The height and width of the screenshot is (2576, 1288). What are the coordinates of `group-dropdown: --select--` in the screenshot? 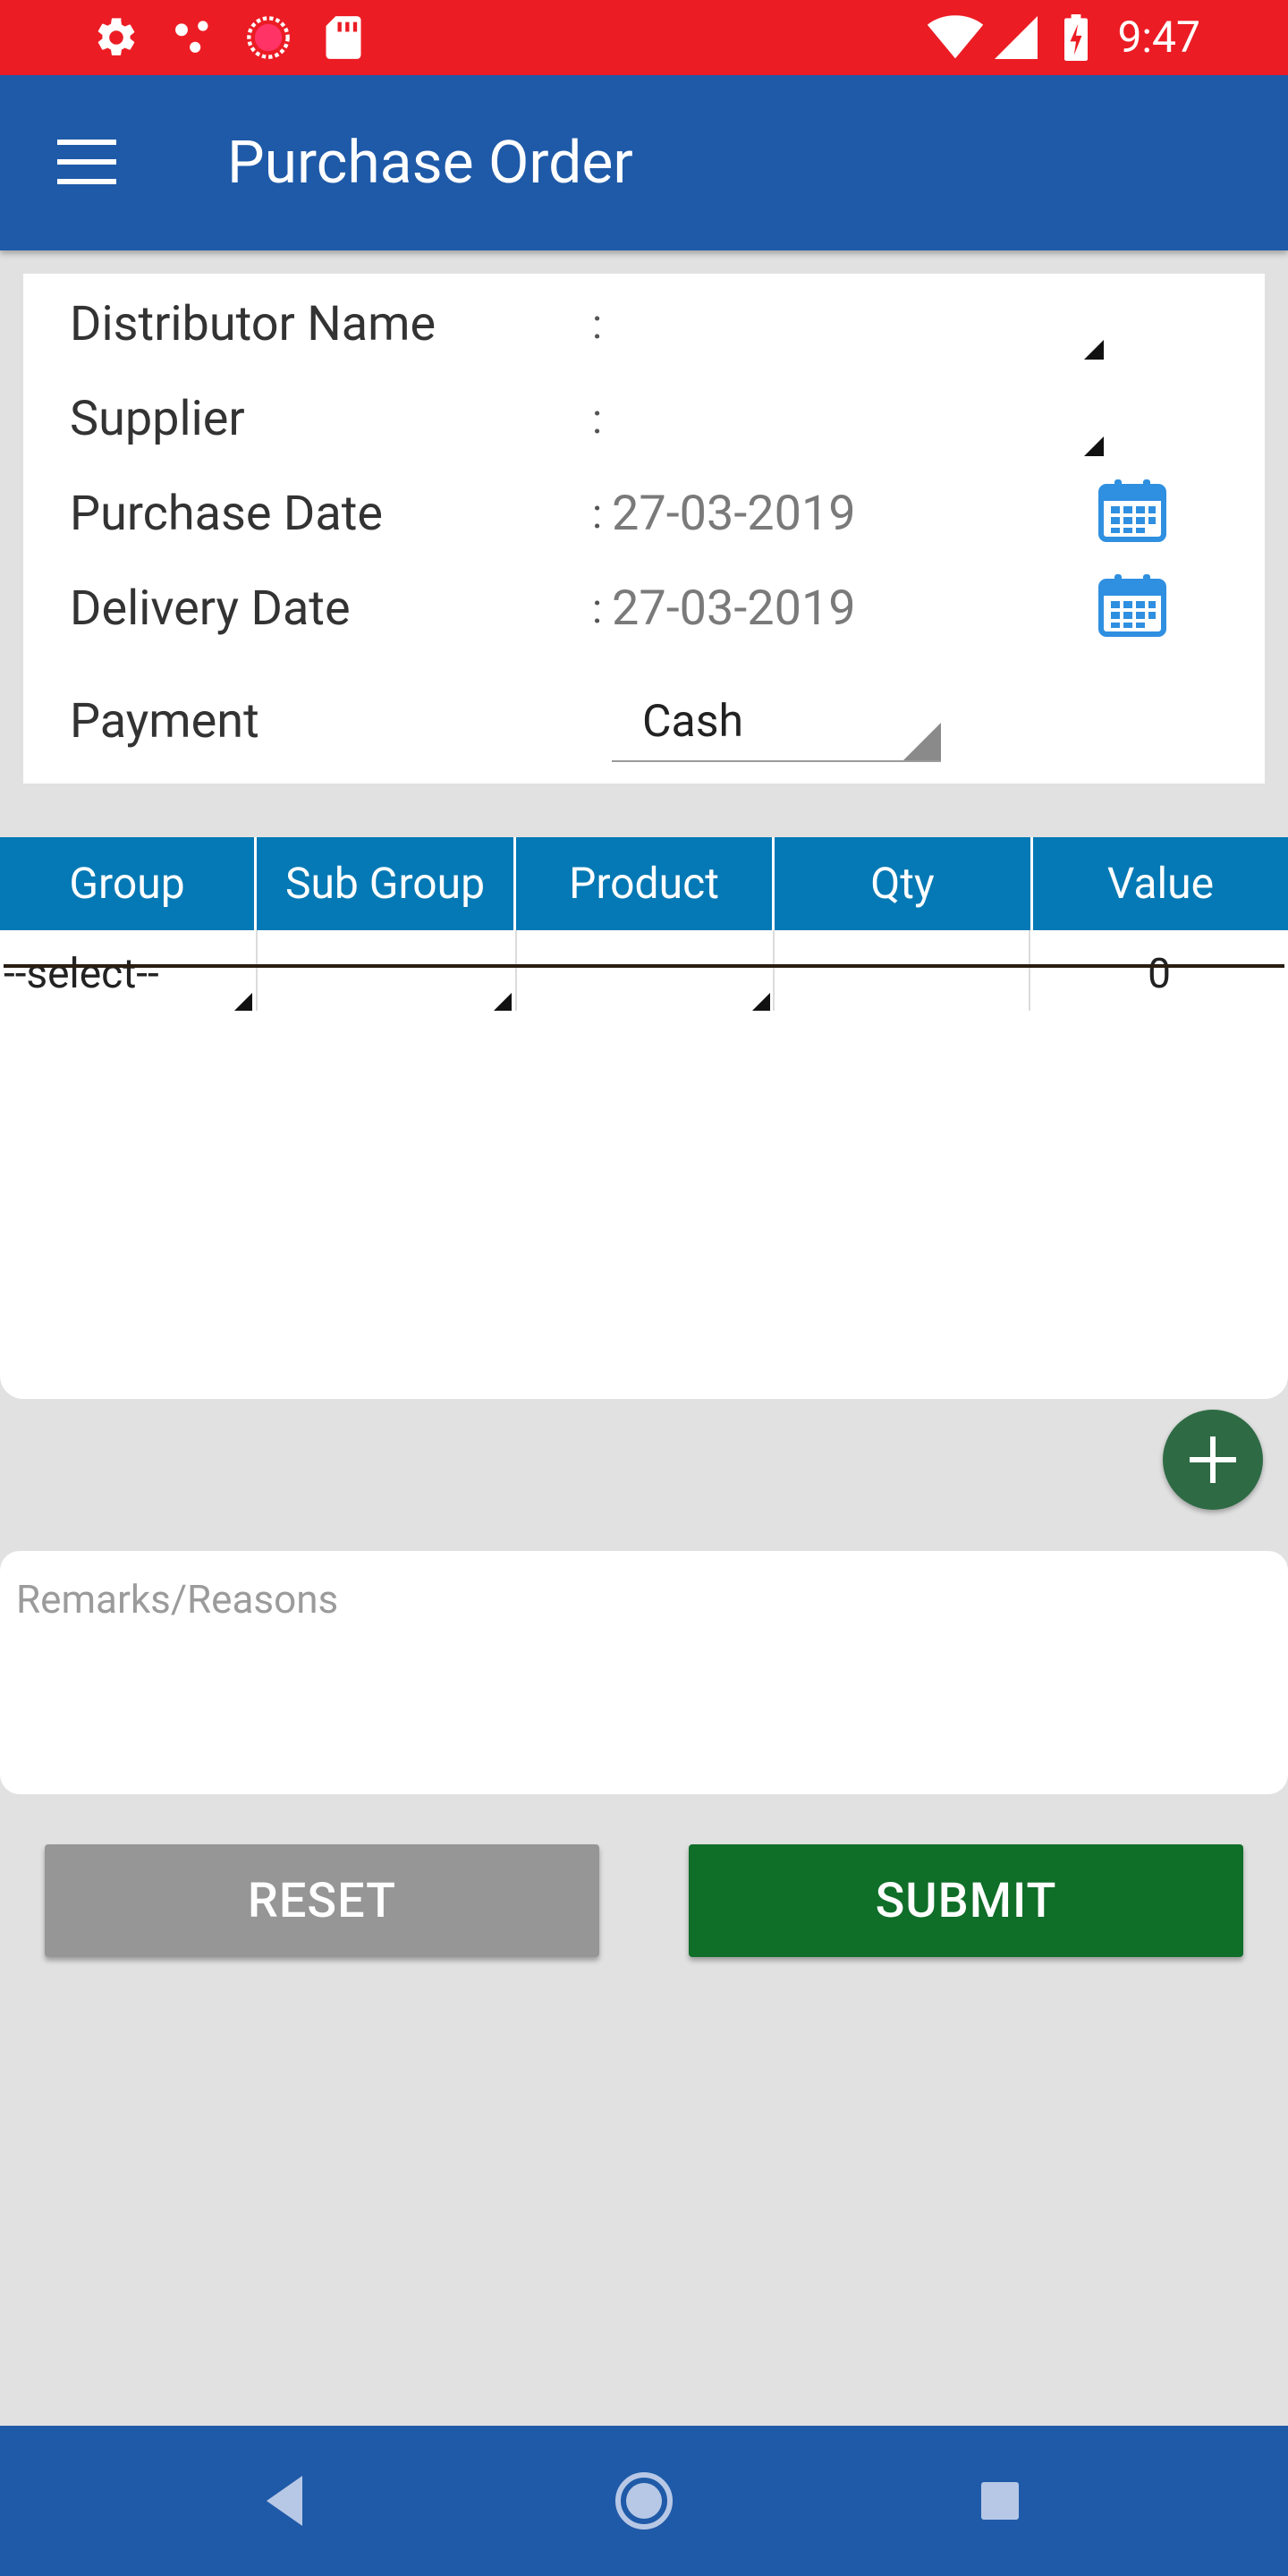 It's located at (127, 973).